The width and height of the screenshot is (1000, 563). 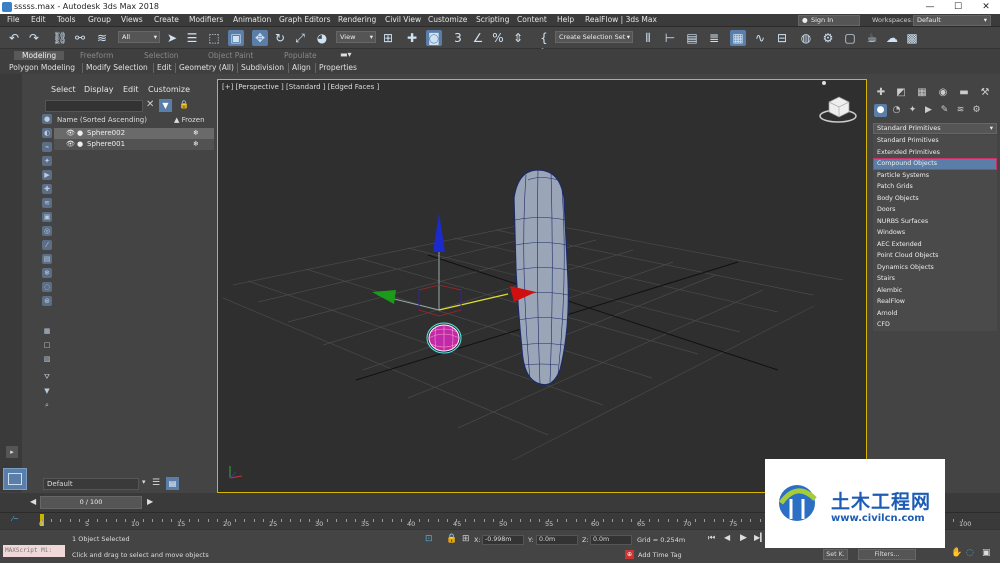 What do you see at coordinates (189, 120) in the screenshot?
I see `column-frozen-header: ▲ Frozen` at bounding box center [189, 120].